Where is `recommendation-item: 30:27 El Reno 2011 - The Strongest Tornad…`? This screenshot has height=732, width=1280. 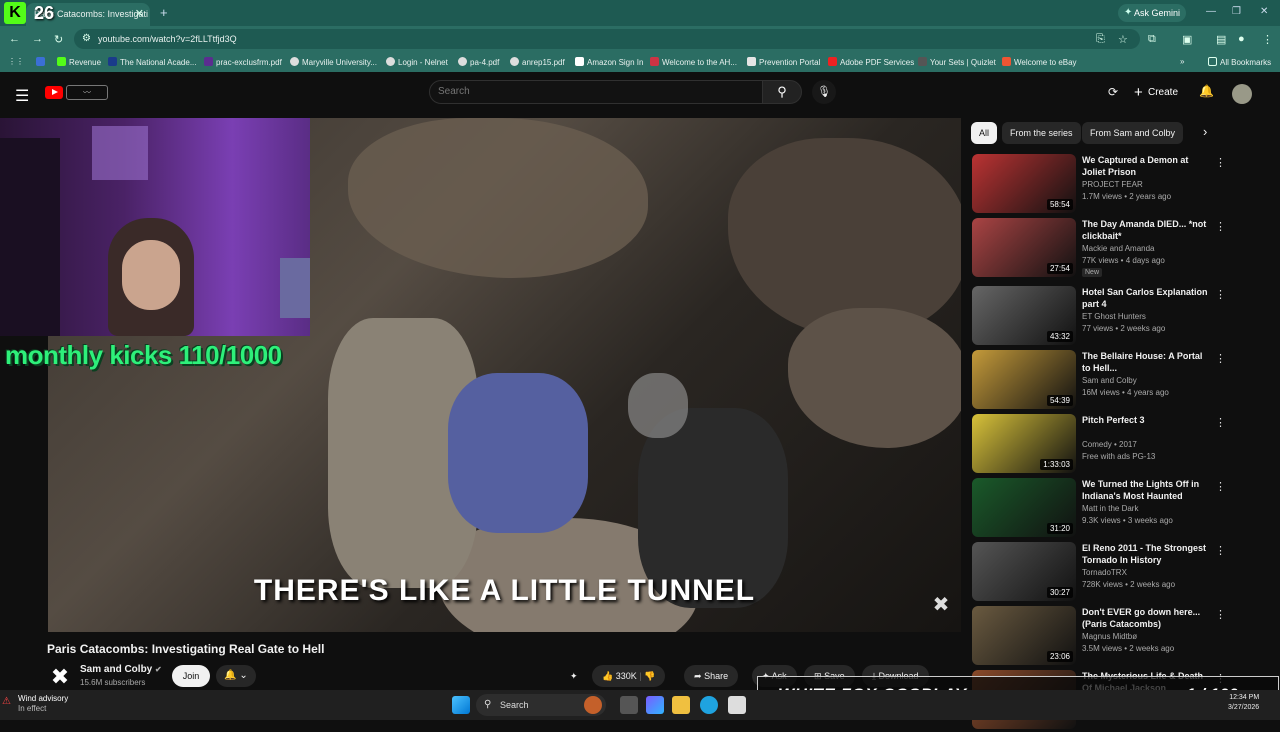 recommendation-item: 30:27 El Reno 2011 - The Strongest Tornad… is located at coordinates (1122, 573).